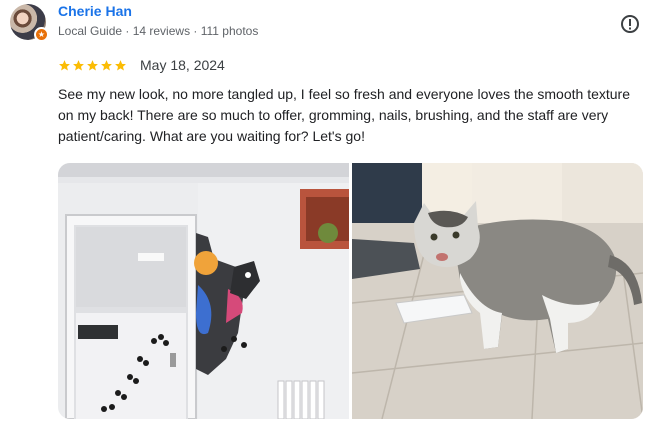 Image resolution: width=657 pixels, height=438 pixels. I want to click on review-date: May 18, 2024, so click(182, 65).